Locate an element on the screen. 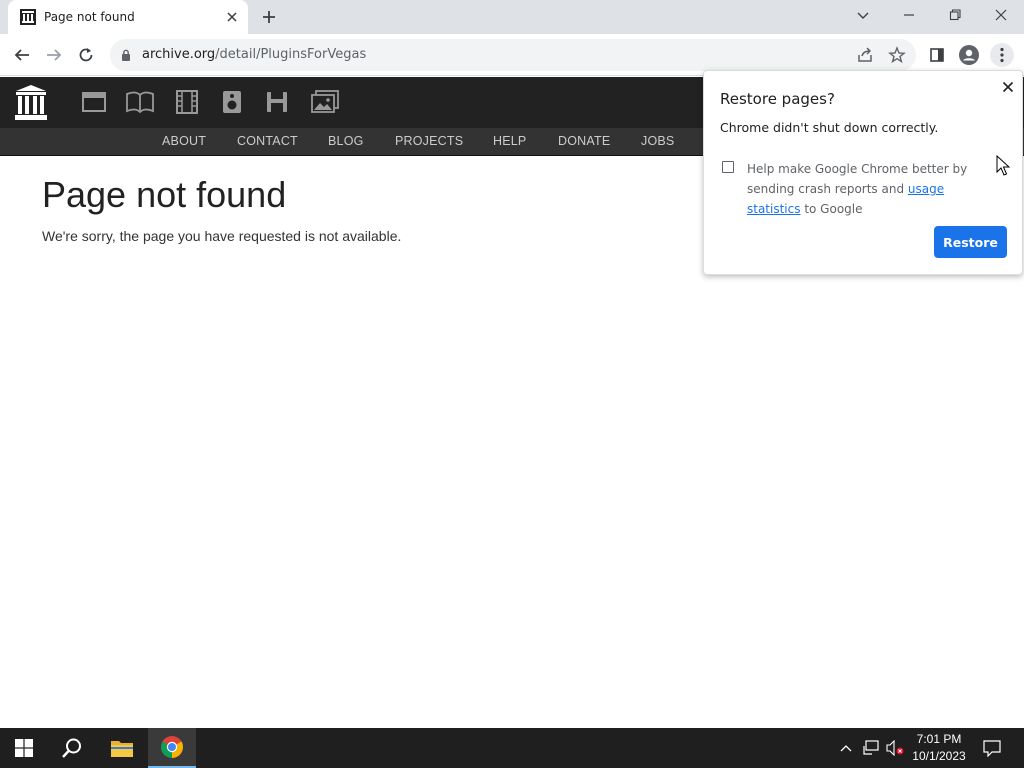 The image size is (1024, 768). clock-time: 7:01 PM is located at coordinates (939, 739).